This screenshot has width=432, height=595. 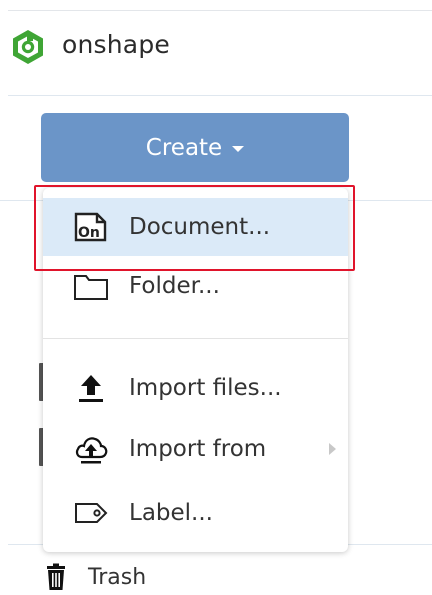 What do you see at coordinates (89, 233) in the screenshot?
I see `svg-text: On` at bounding box center [89, 233].